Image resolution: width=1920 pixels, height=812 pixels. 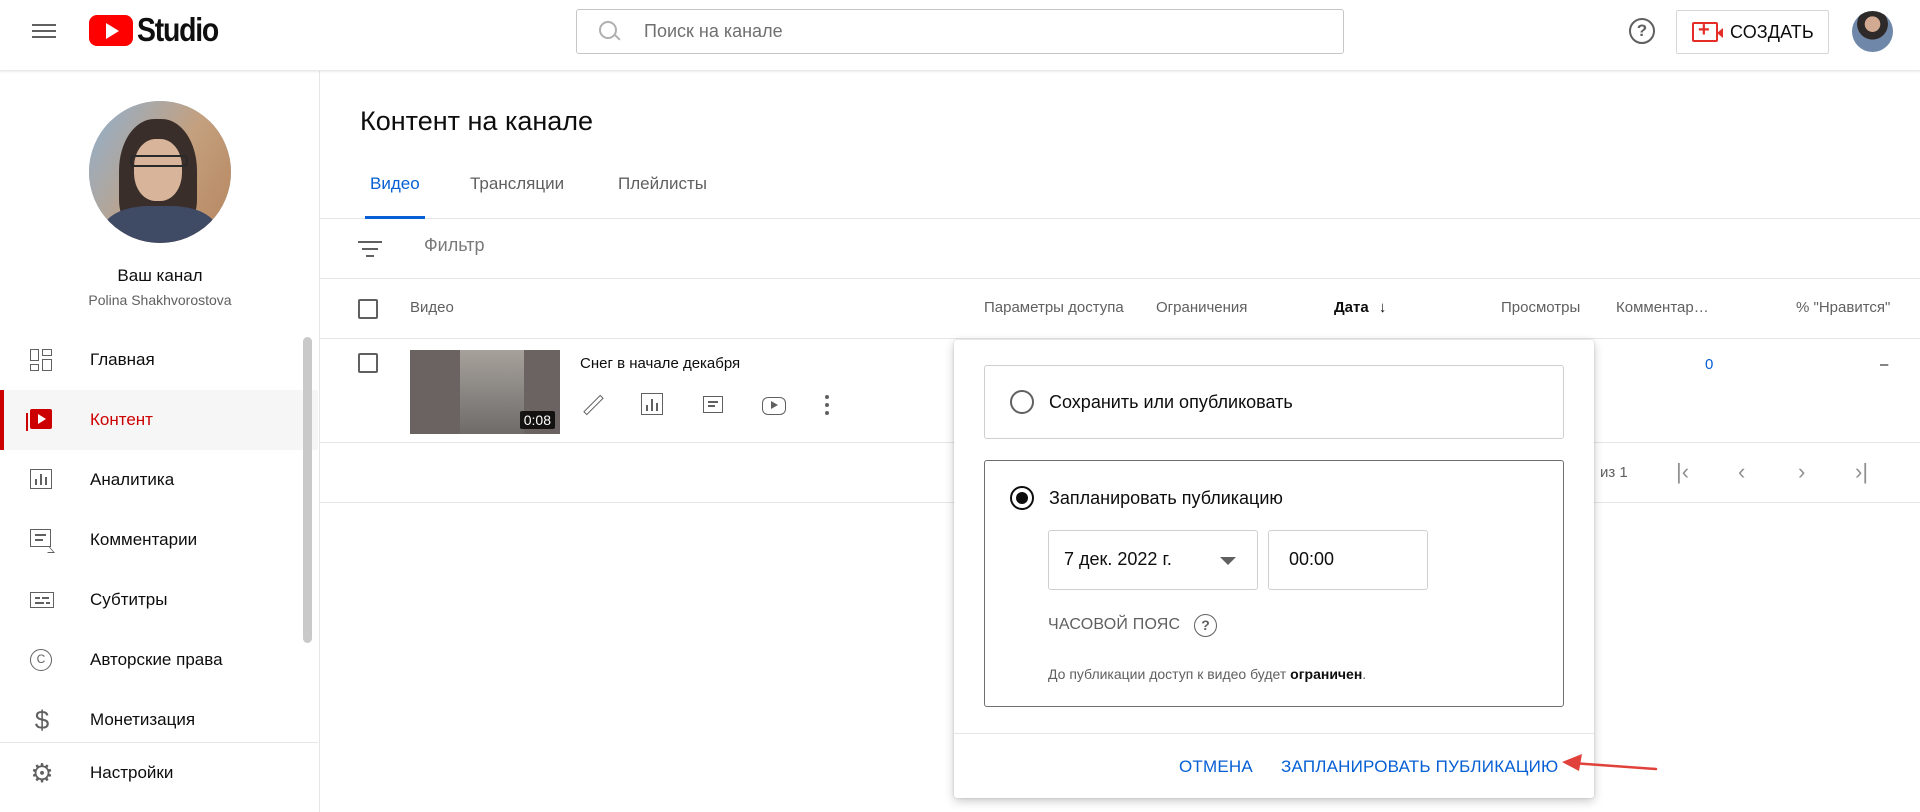 What do you see at coordinates (42, 720) in the screenshot?
I see `monetization-icon: $` at bounding box center [42, 720].